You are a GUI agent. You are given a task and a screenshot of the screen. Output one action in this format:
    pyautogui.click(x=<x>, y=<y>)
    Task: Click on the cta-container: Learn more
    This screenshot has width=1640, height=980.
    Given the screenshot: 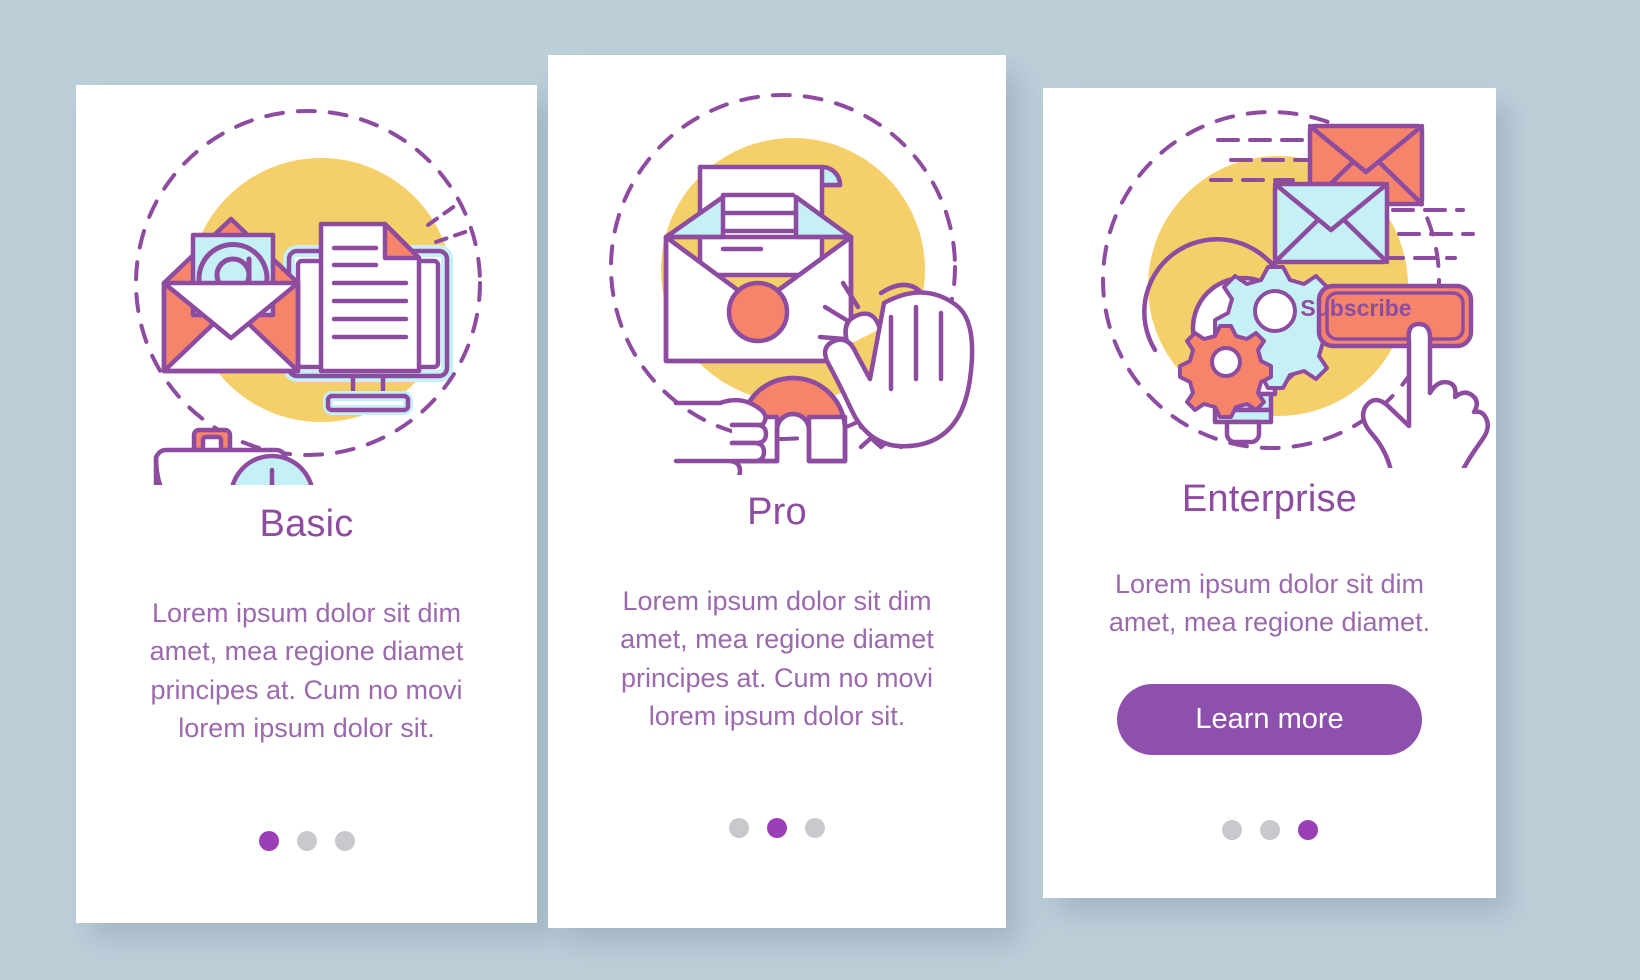 What is the action you would take?
    pyautogui.click(x=1269, y=719)
    